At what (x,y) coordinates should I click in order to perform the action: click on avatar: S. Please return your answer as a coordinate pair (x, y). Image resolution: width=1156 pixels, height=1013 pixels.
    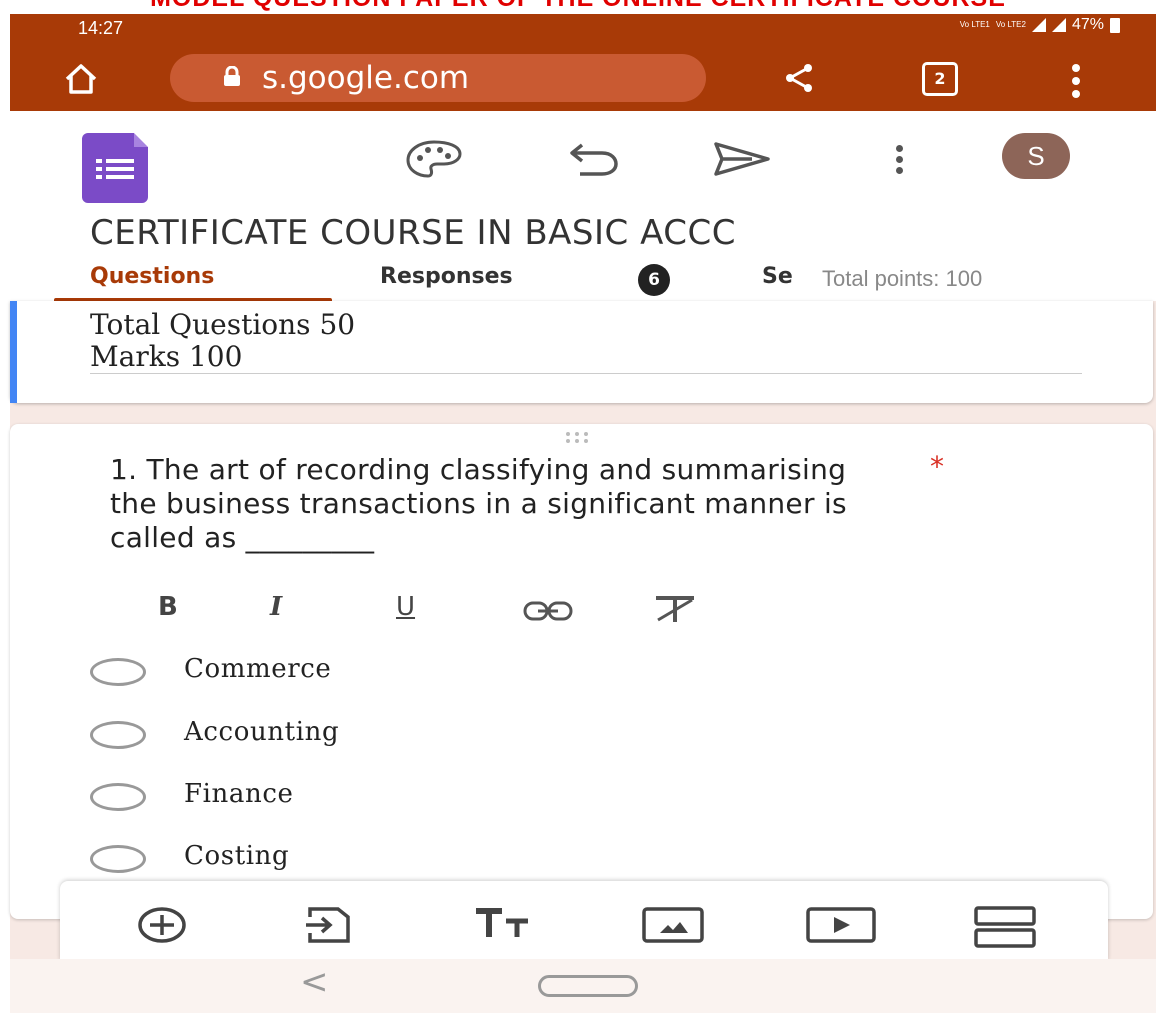
    Looking at the image, I should click on (1036, 156).